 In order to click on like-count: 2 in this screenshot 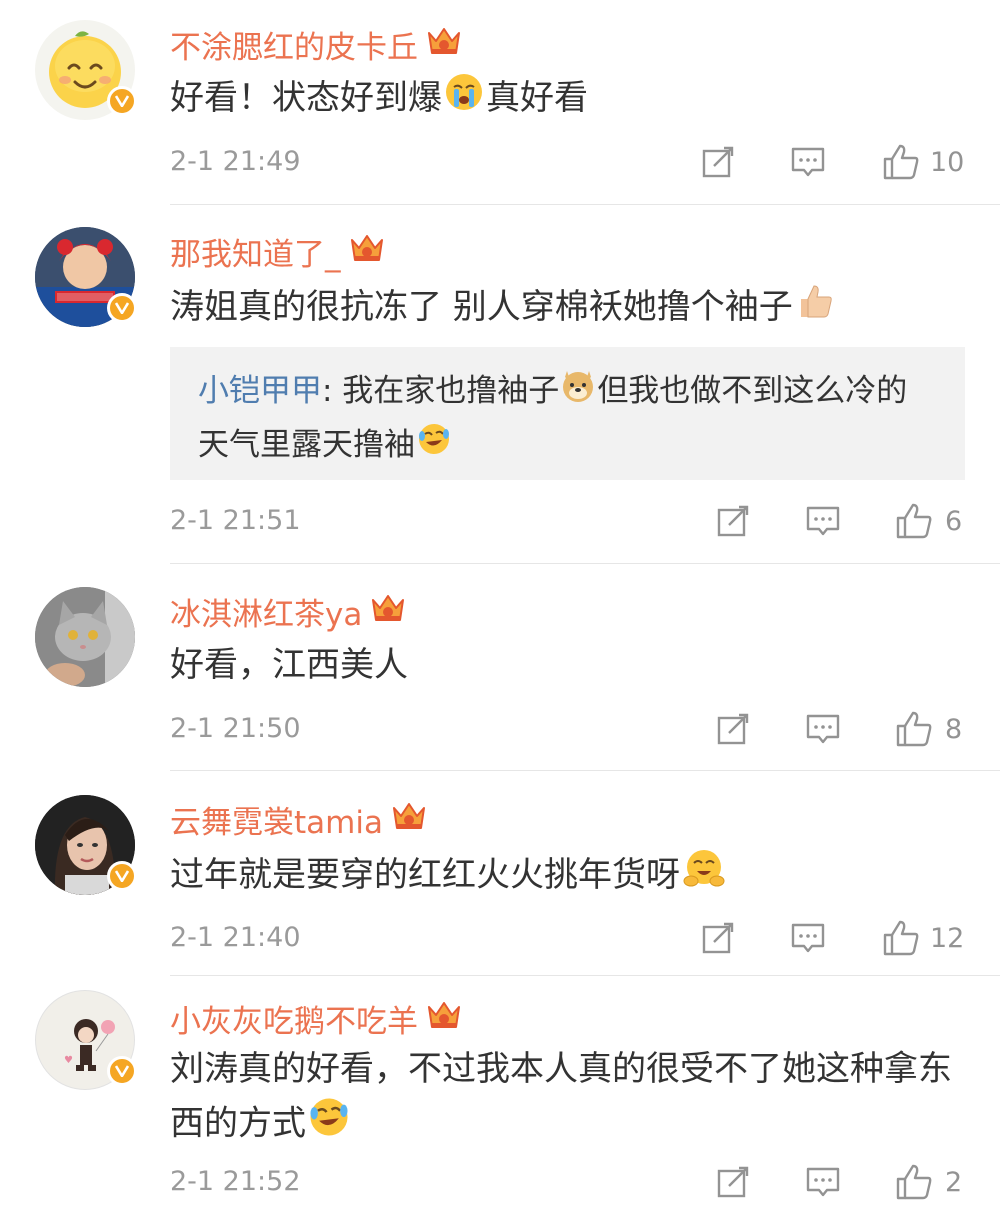, I will do `click(954, 1182)`.